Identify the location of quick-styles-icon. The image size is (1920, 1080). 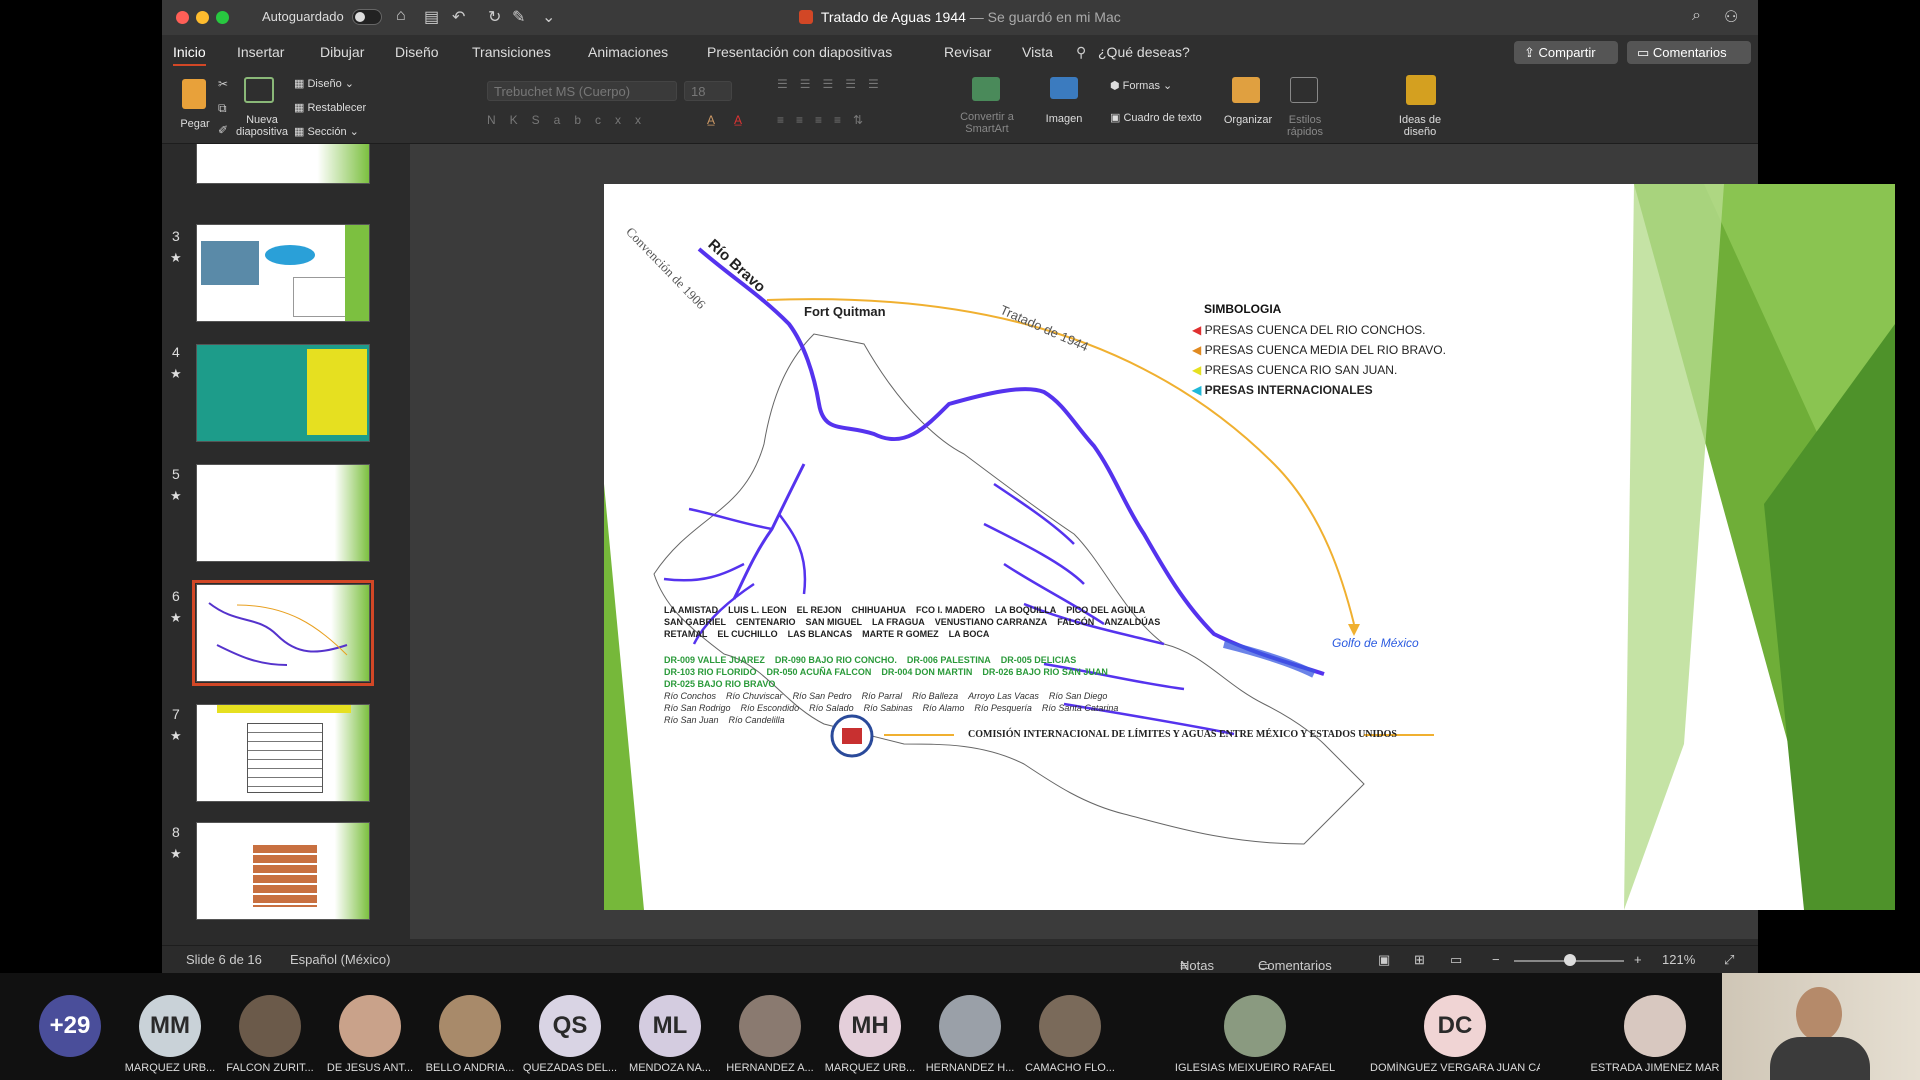
(1304, 90).